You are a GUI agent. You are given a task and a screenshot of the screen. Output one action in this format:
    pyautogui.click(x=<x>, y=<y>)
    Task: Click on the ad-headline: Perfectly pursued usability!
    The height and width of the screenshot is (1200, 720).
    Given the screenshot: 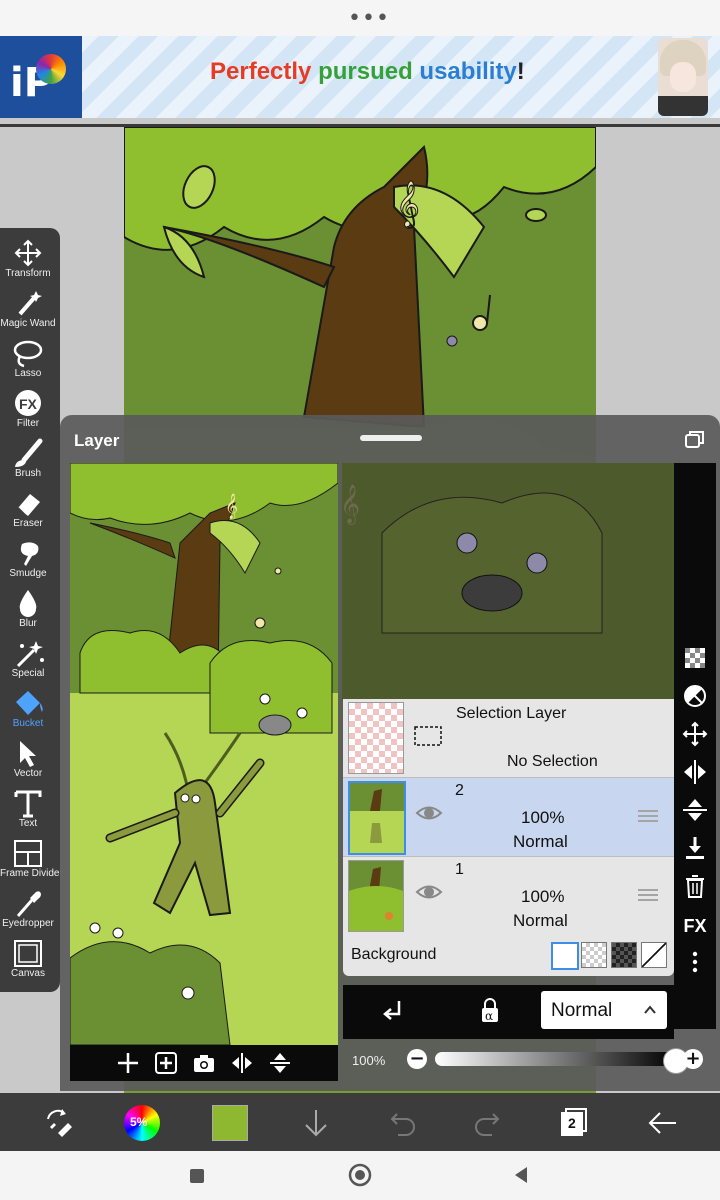 What is the action you would take?
    pyautogui.click(x=367, y=72)
    